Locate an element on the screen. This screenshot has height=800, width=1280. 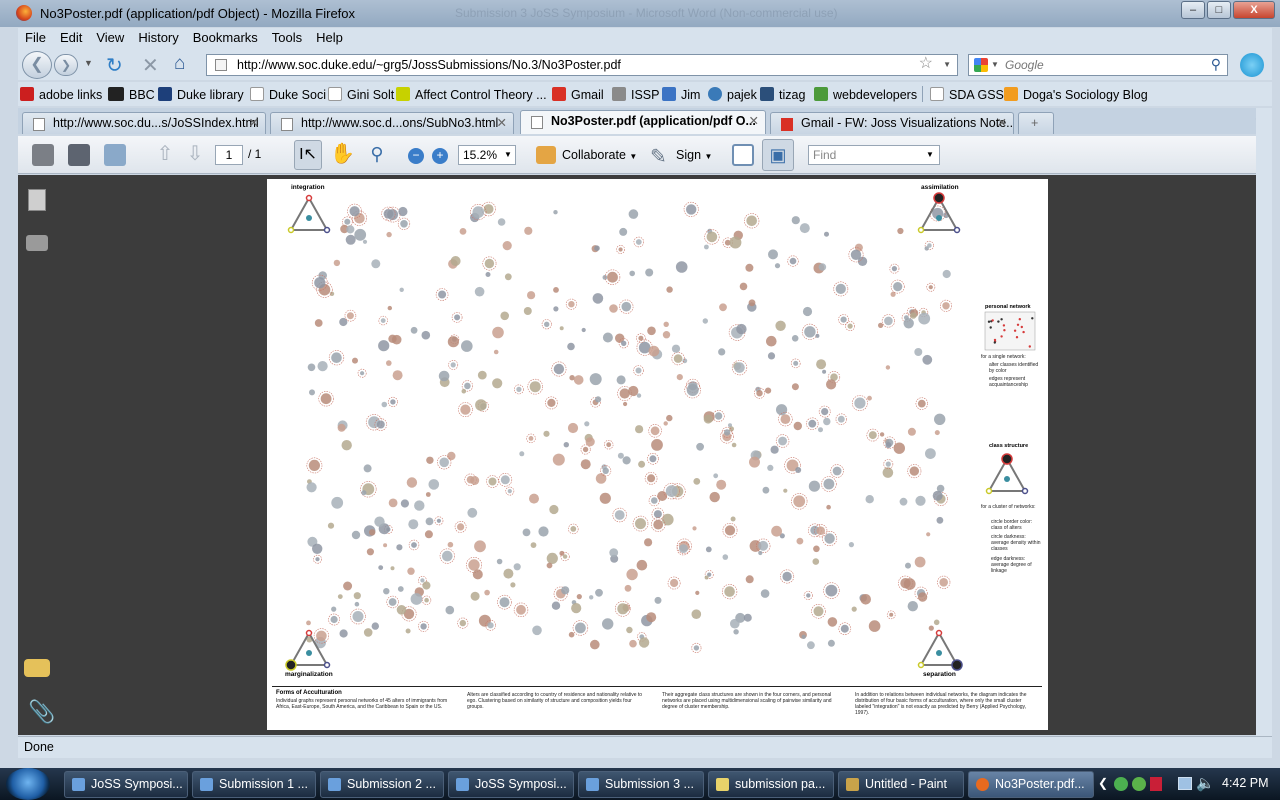
start-button is located at coordinates (28, 784).